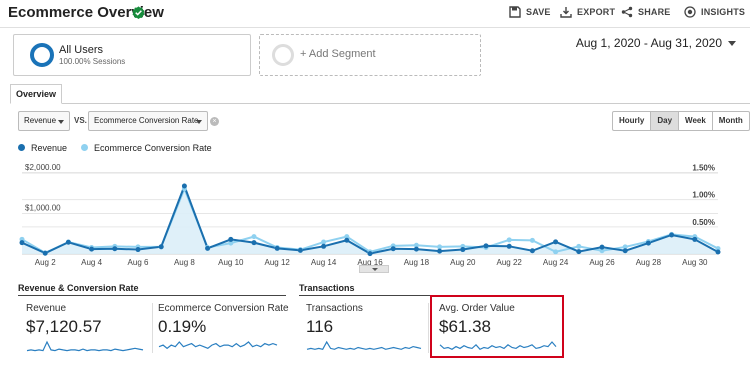  What do you see at coordinates (703, 195) in the screenshot?
I see `right-axis-tick-label: 1.00%` at bounding box center [703, 195].